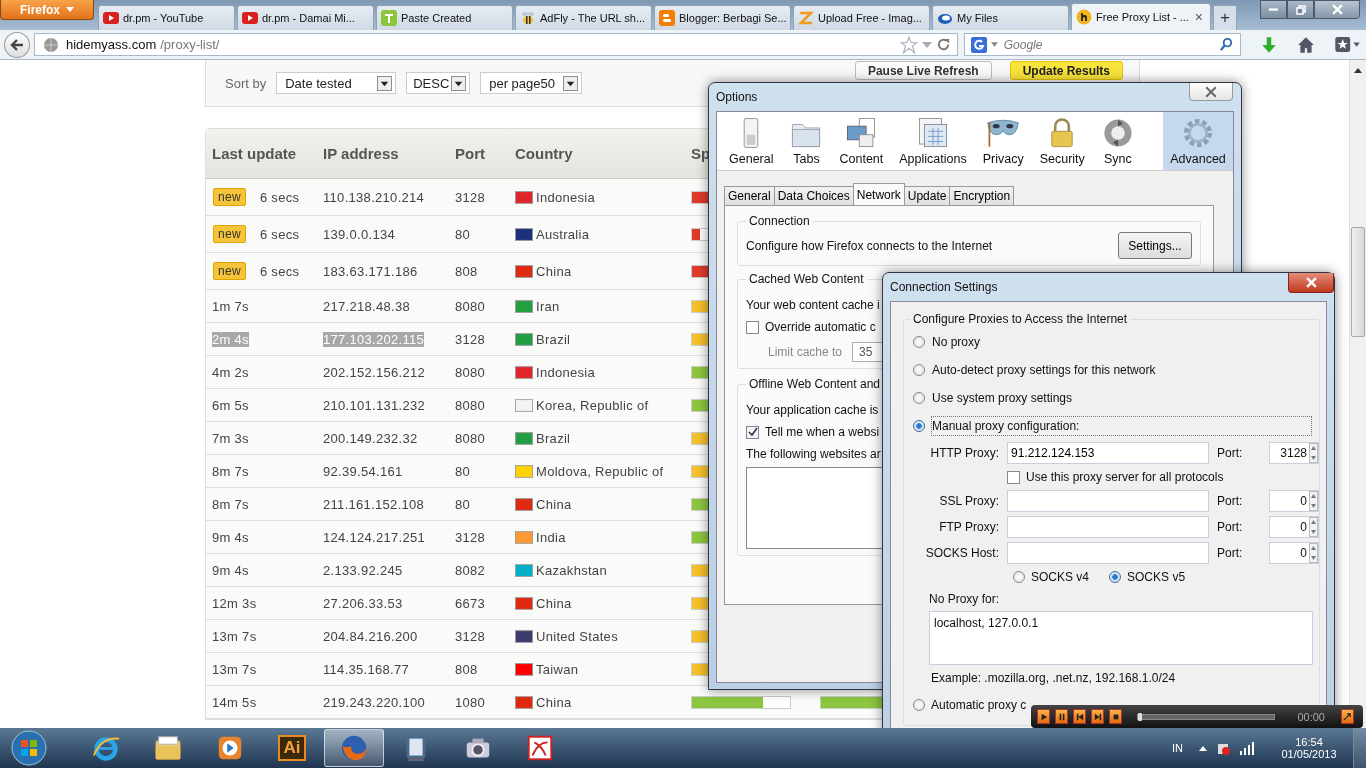 The width and height of the screenshot is (1366, 768). Describe the element at coordinates (908, 44) in the screenshot. I see `star-icon` at that location.